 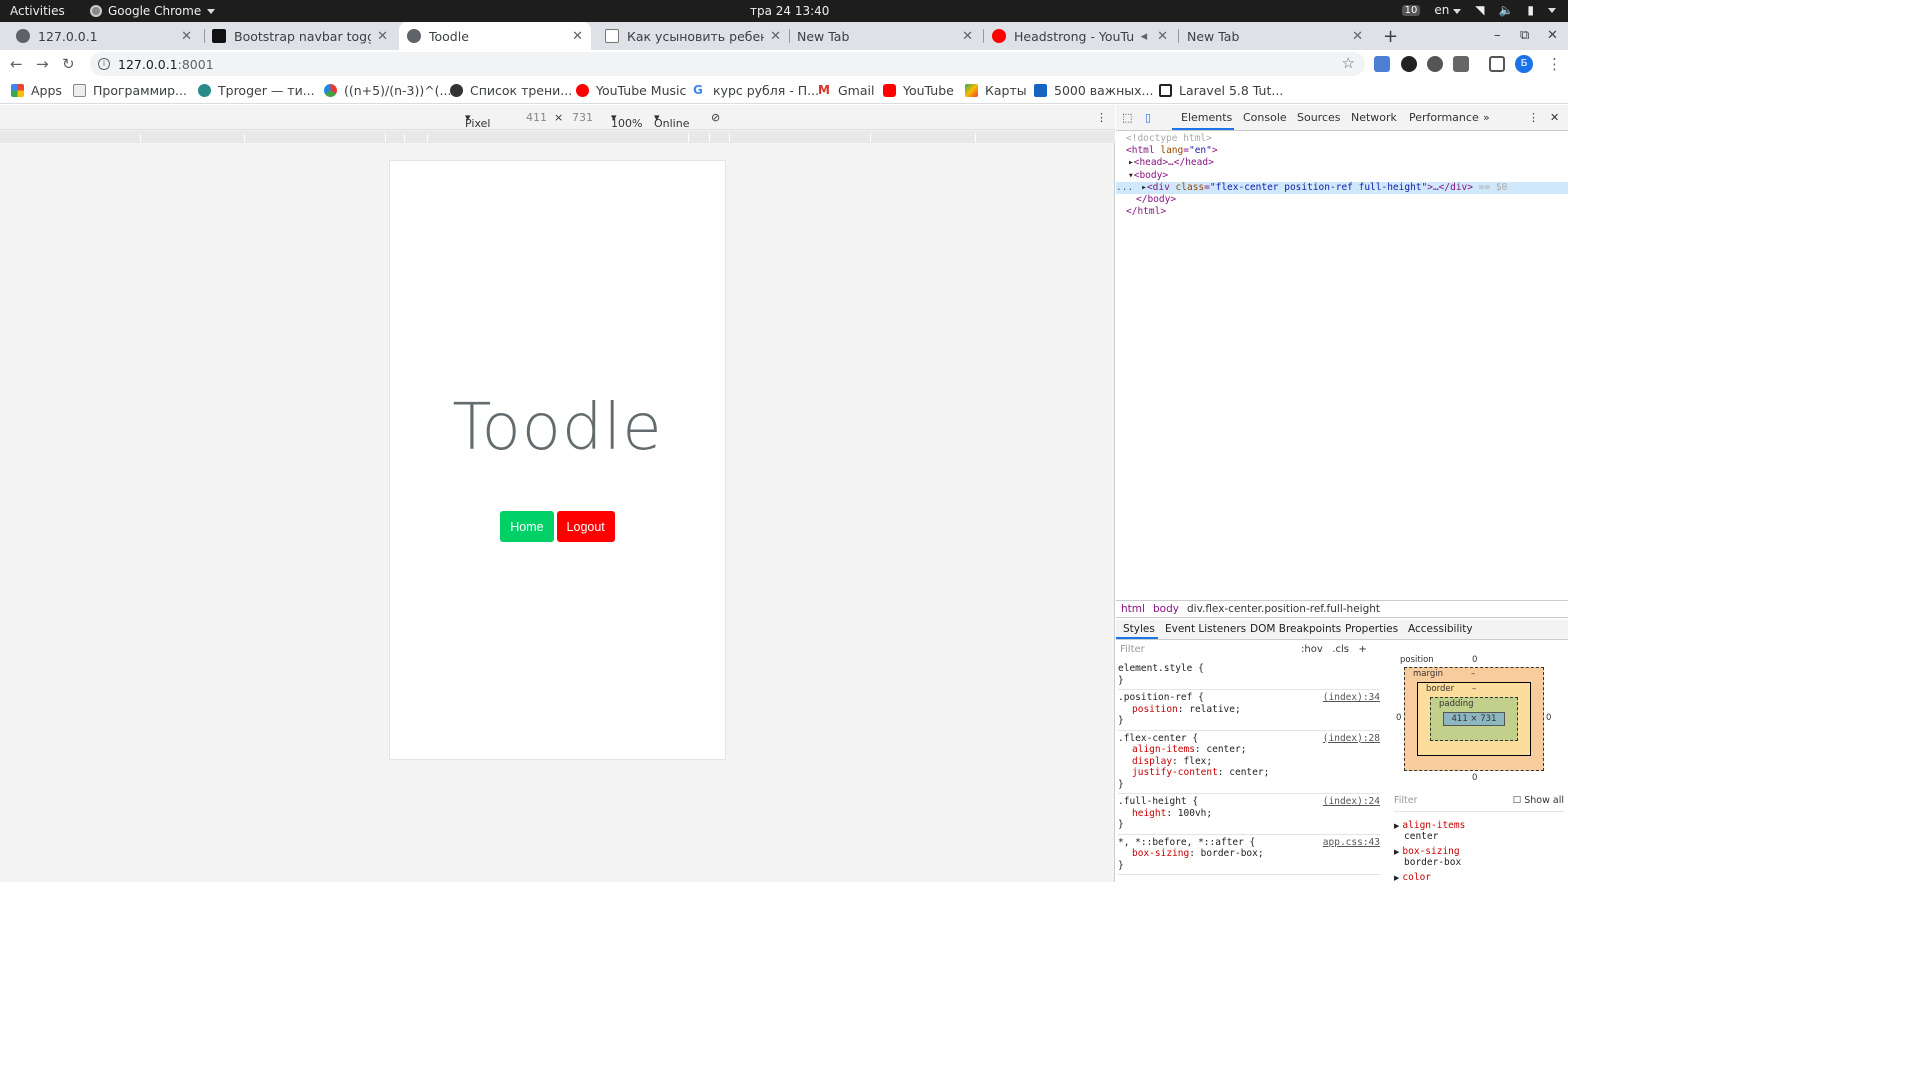 What do you see at coordinates (1312, 649) in the screenshot?
I see `hov-toggle: :hov` at bounding box center [1312, 649].